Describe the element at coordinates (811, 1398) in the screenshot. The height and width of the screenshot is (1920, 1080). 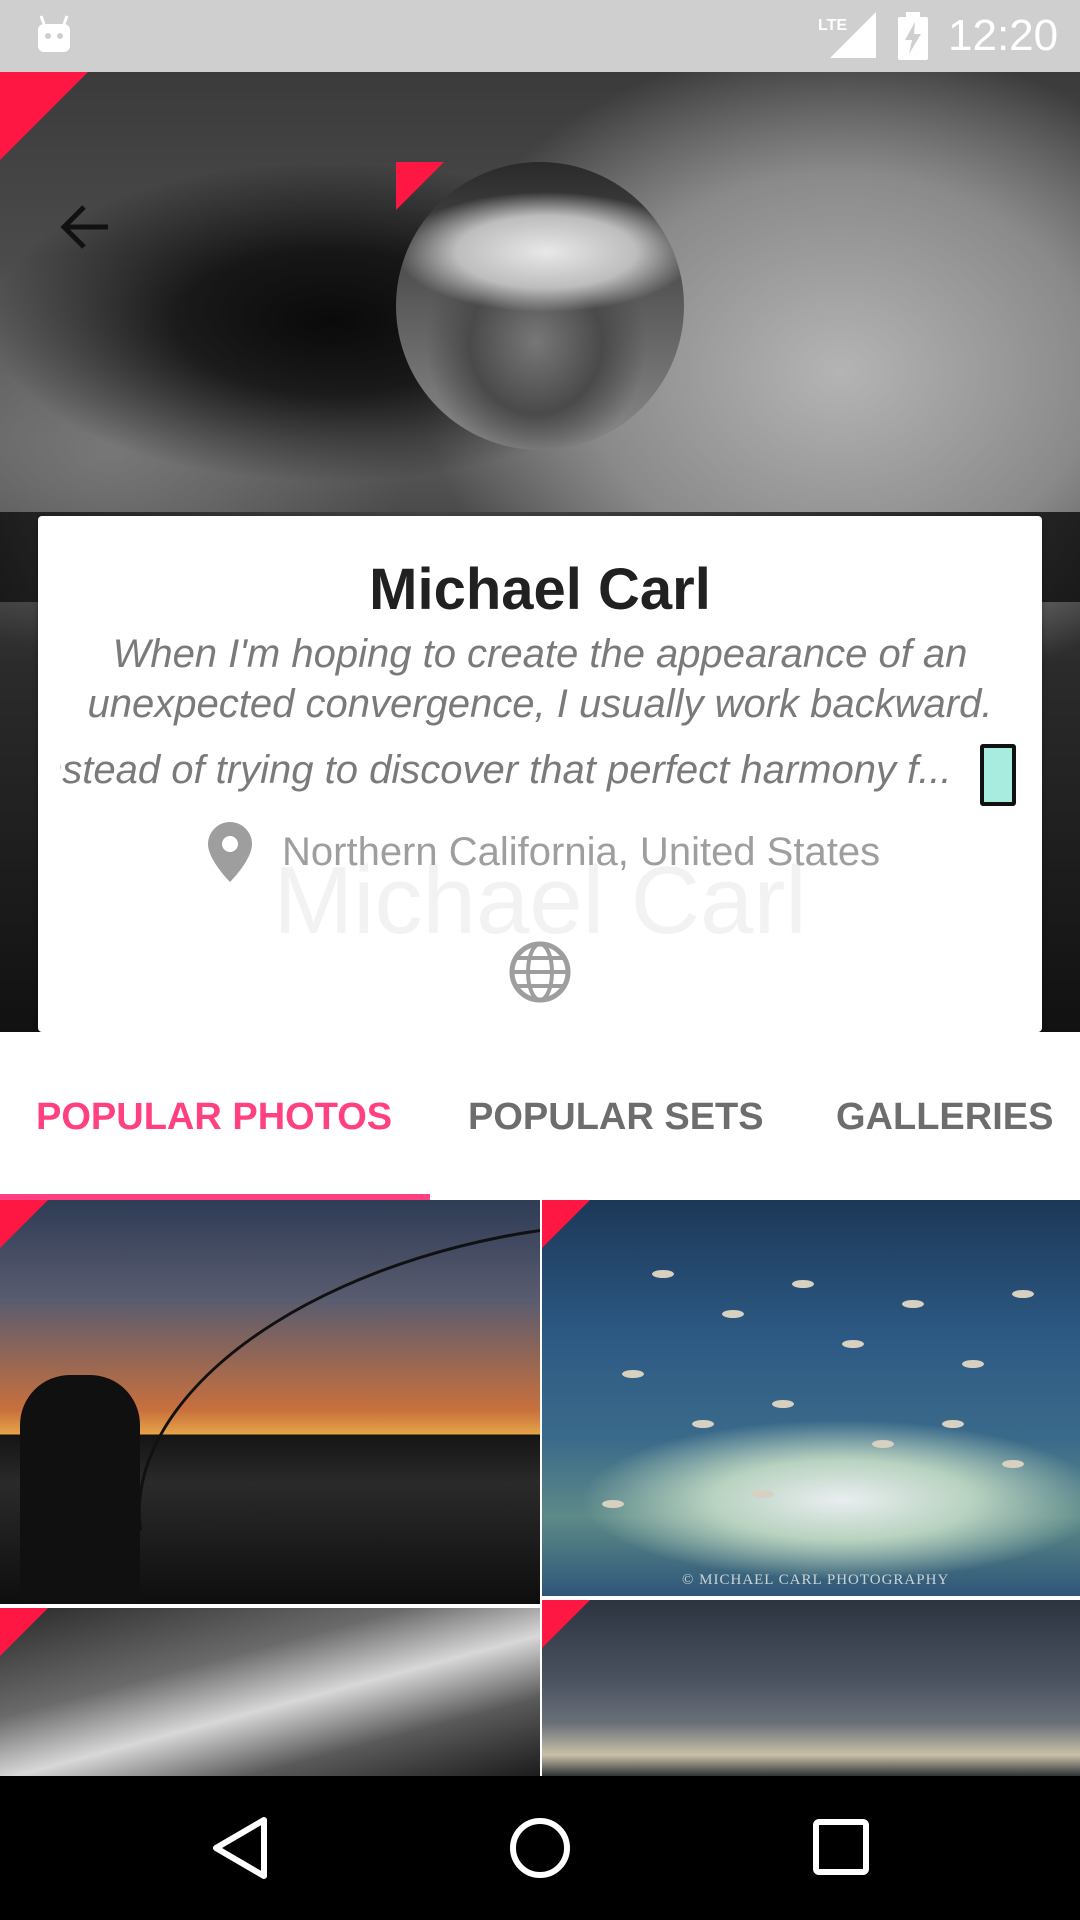
I see `photo-birds-over-waves: © MICHAEL CARL PHOTOGRAPHY` at that location.